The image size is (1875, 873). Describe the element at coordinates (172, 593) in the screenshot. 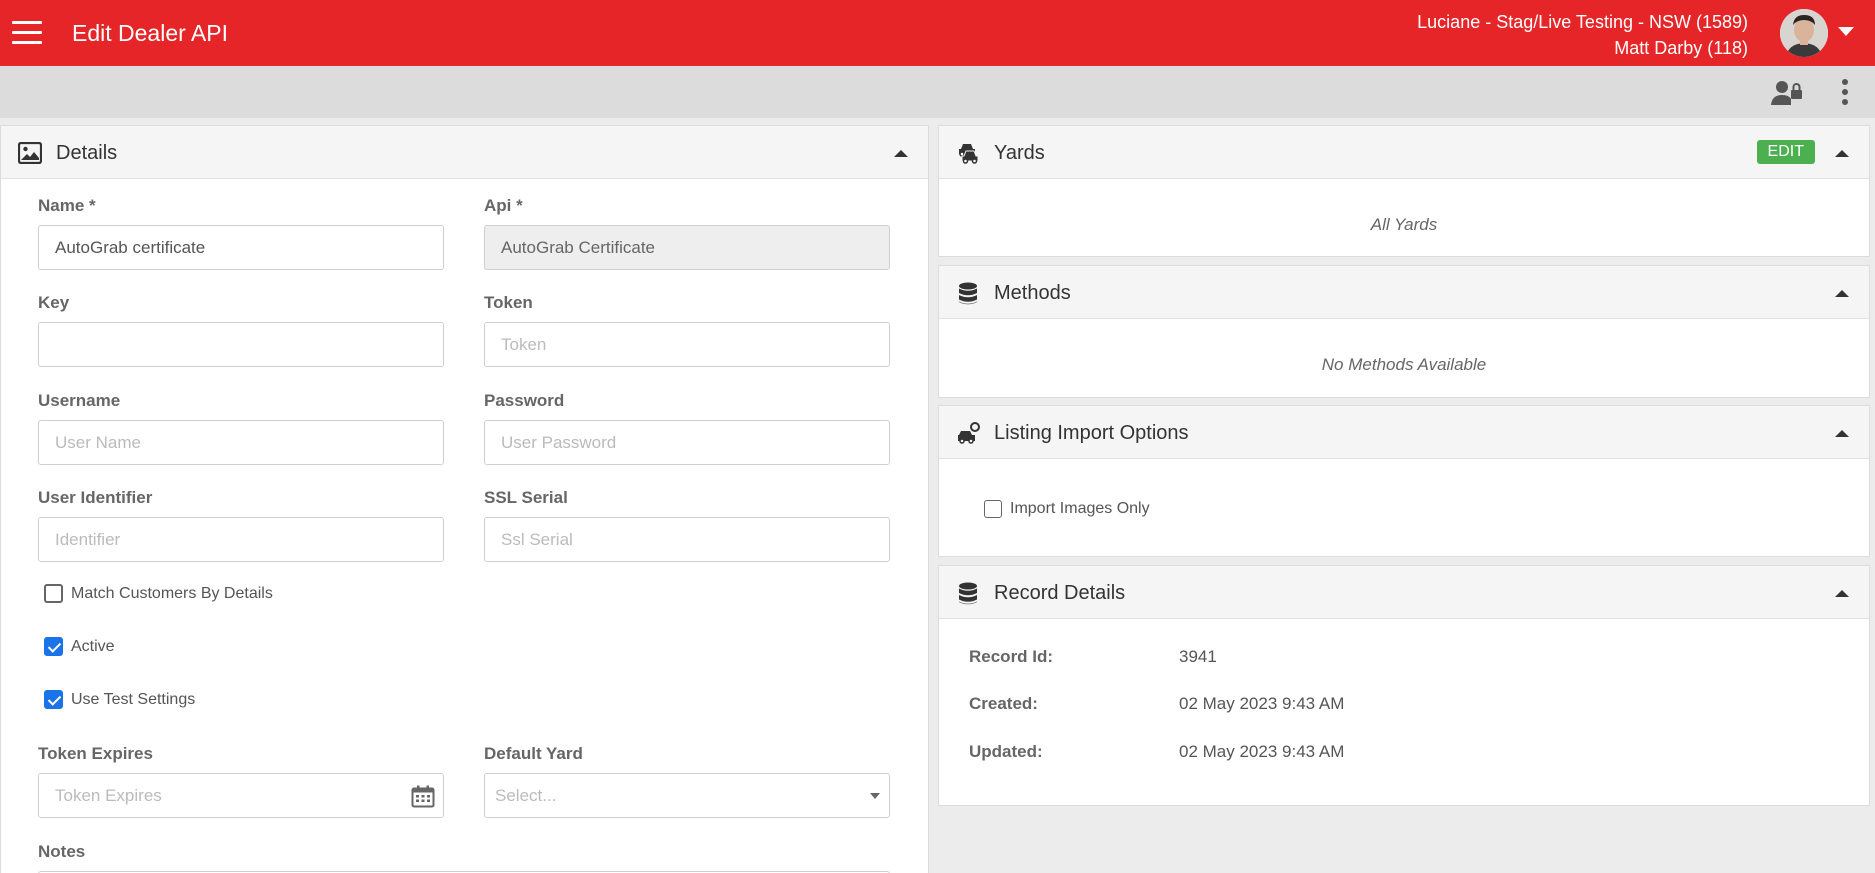

I see `match-customers-label: Match Customers By Details` at that location.